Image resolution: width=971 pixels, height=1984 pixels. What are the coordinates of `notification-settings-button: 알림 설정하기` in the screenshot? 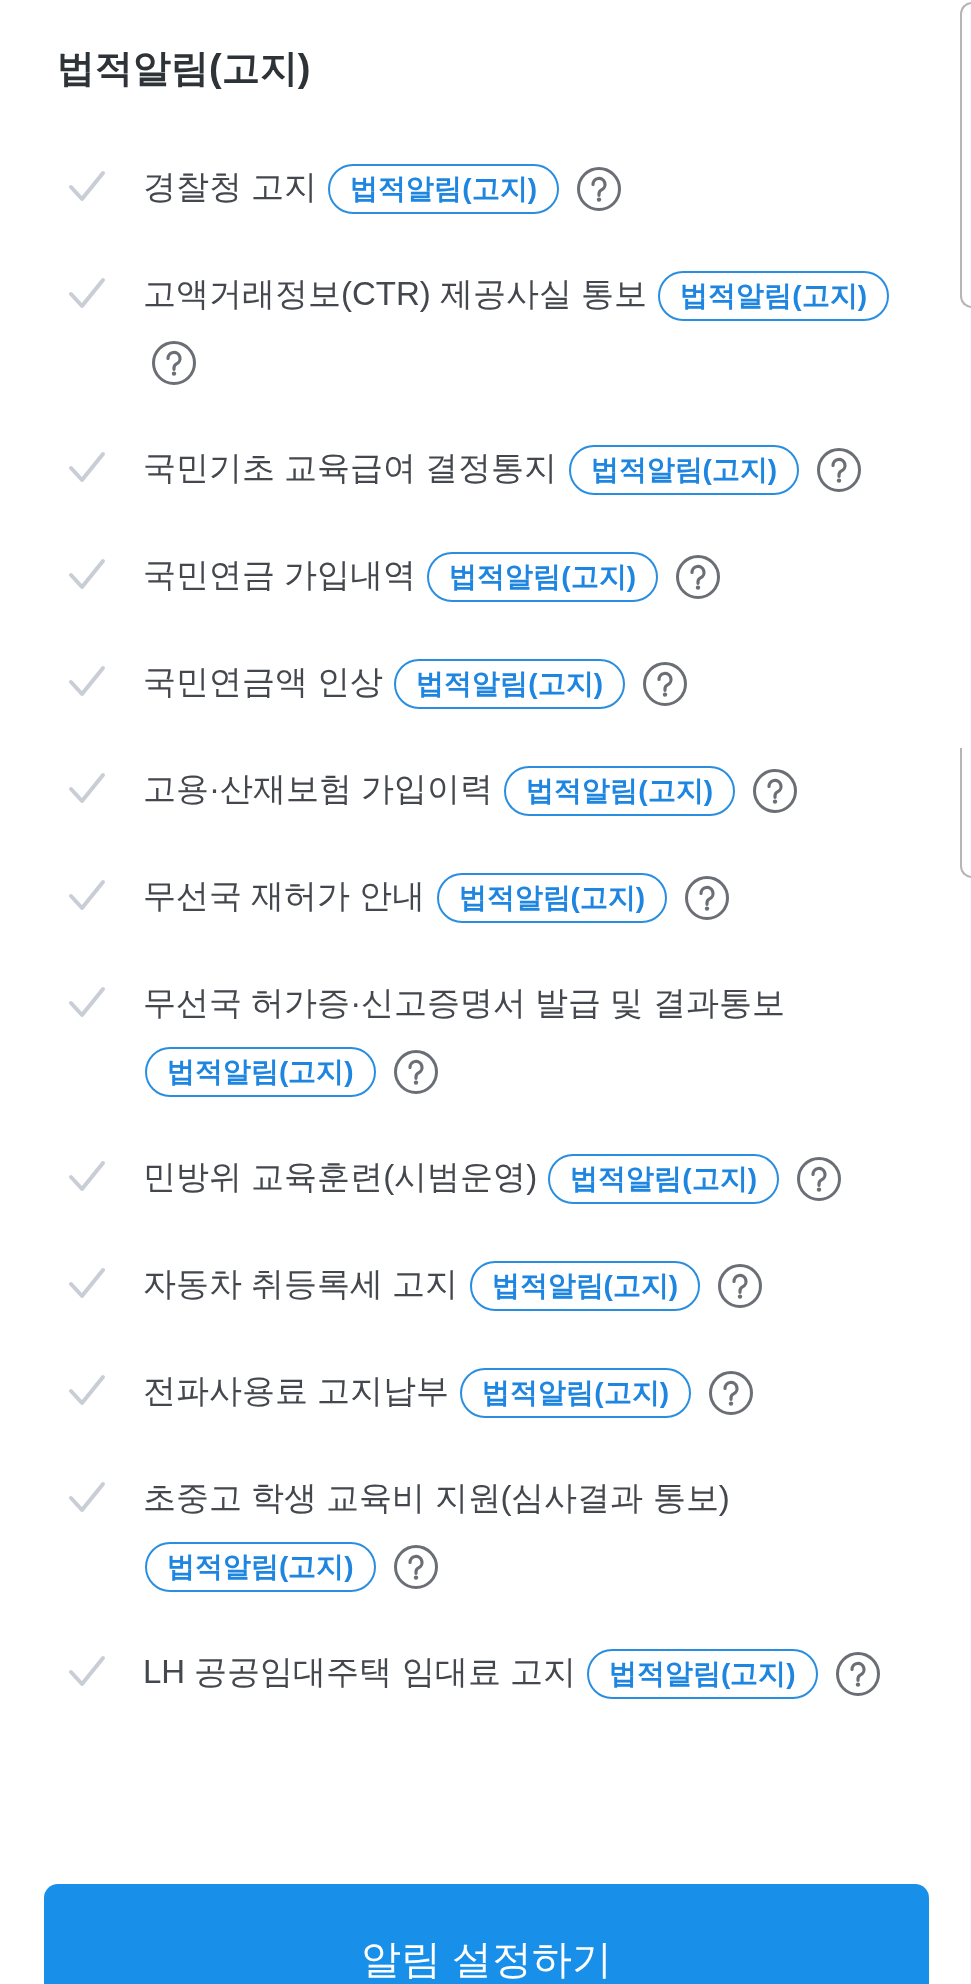 It's located at (486, 1934).